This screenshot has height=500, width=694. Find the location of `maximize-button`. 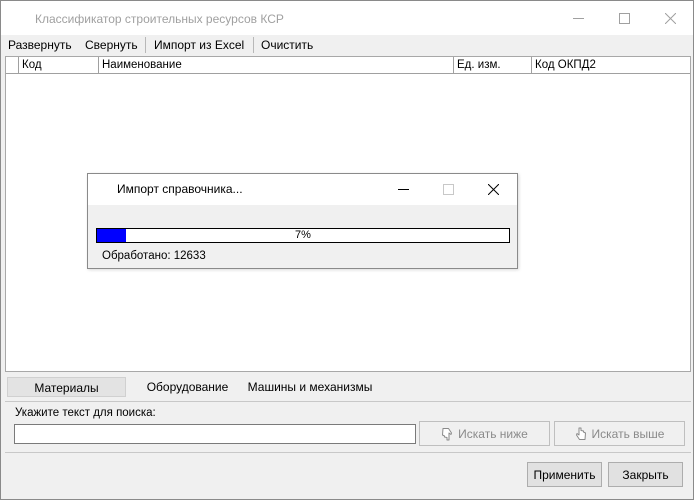

maximize-button is located at coordinates (624, 18).